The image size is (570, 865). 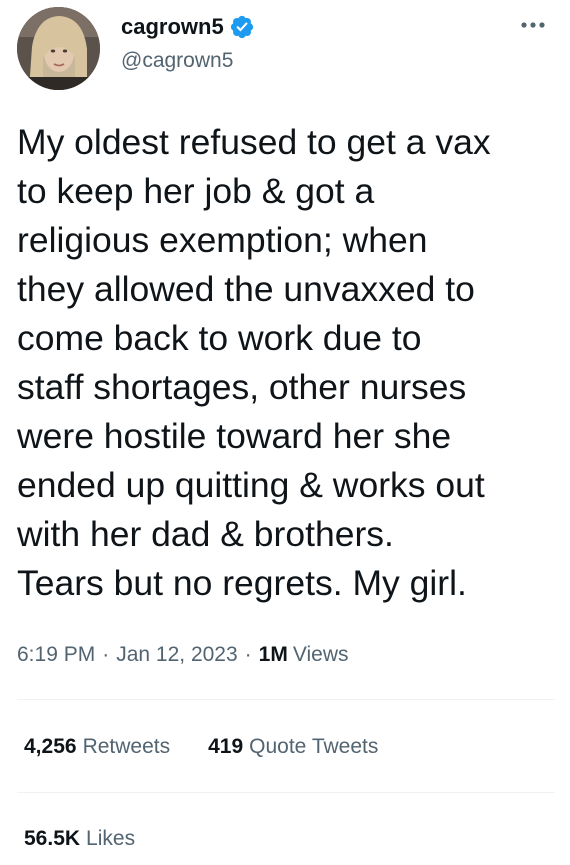 I want to click on quote-tweets-label: Quote Tweets, so click(x=314, y=746).